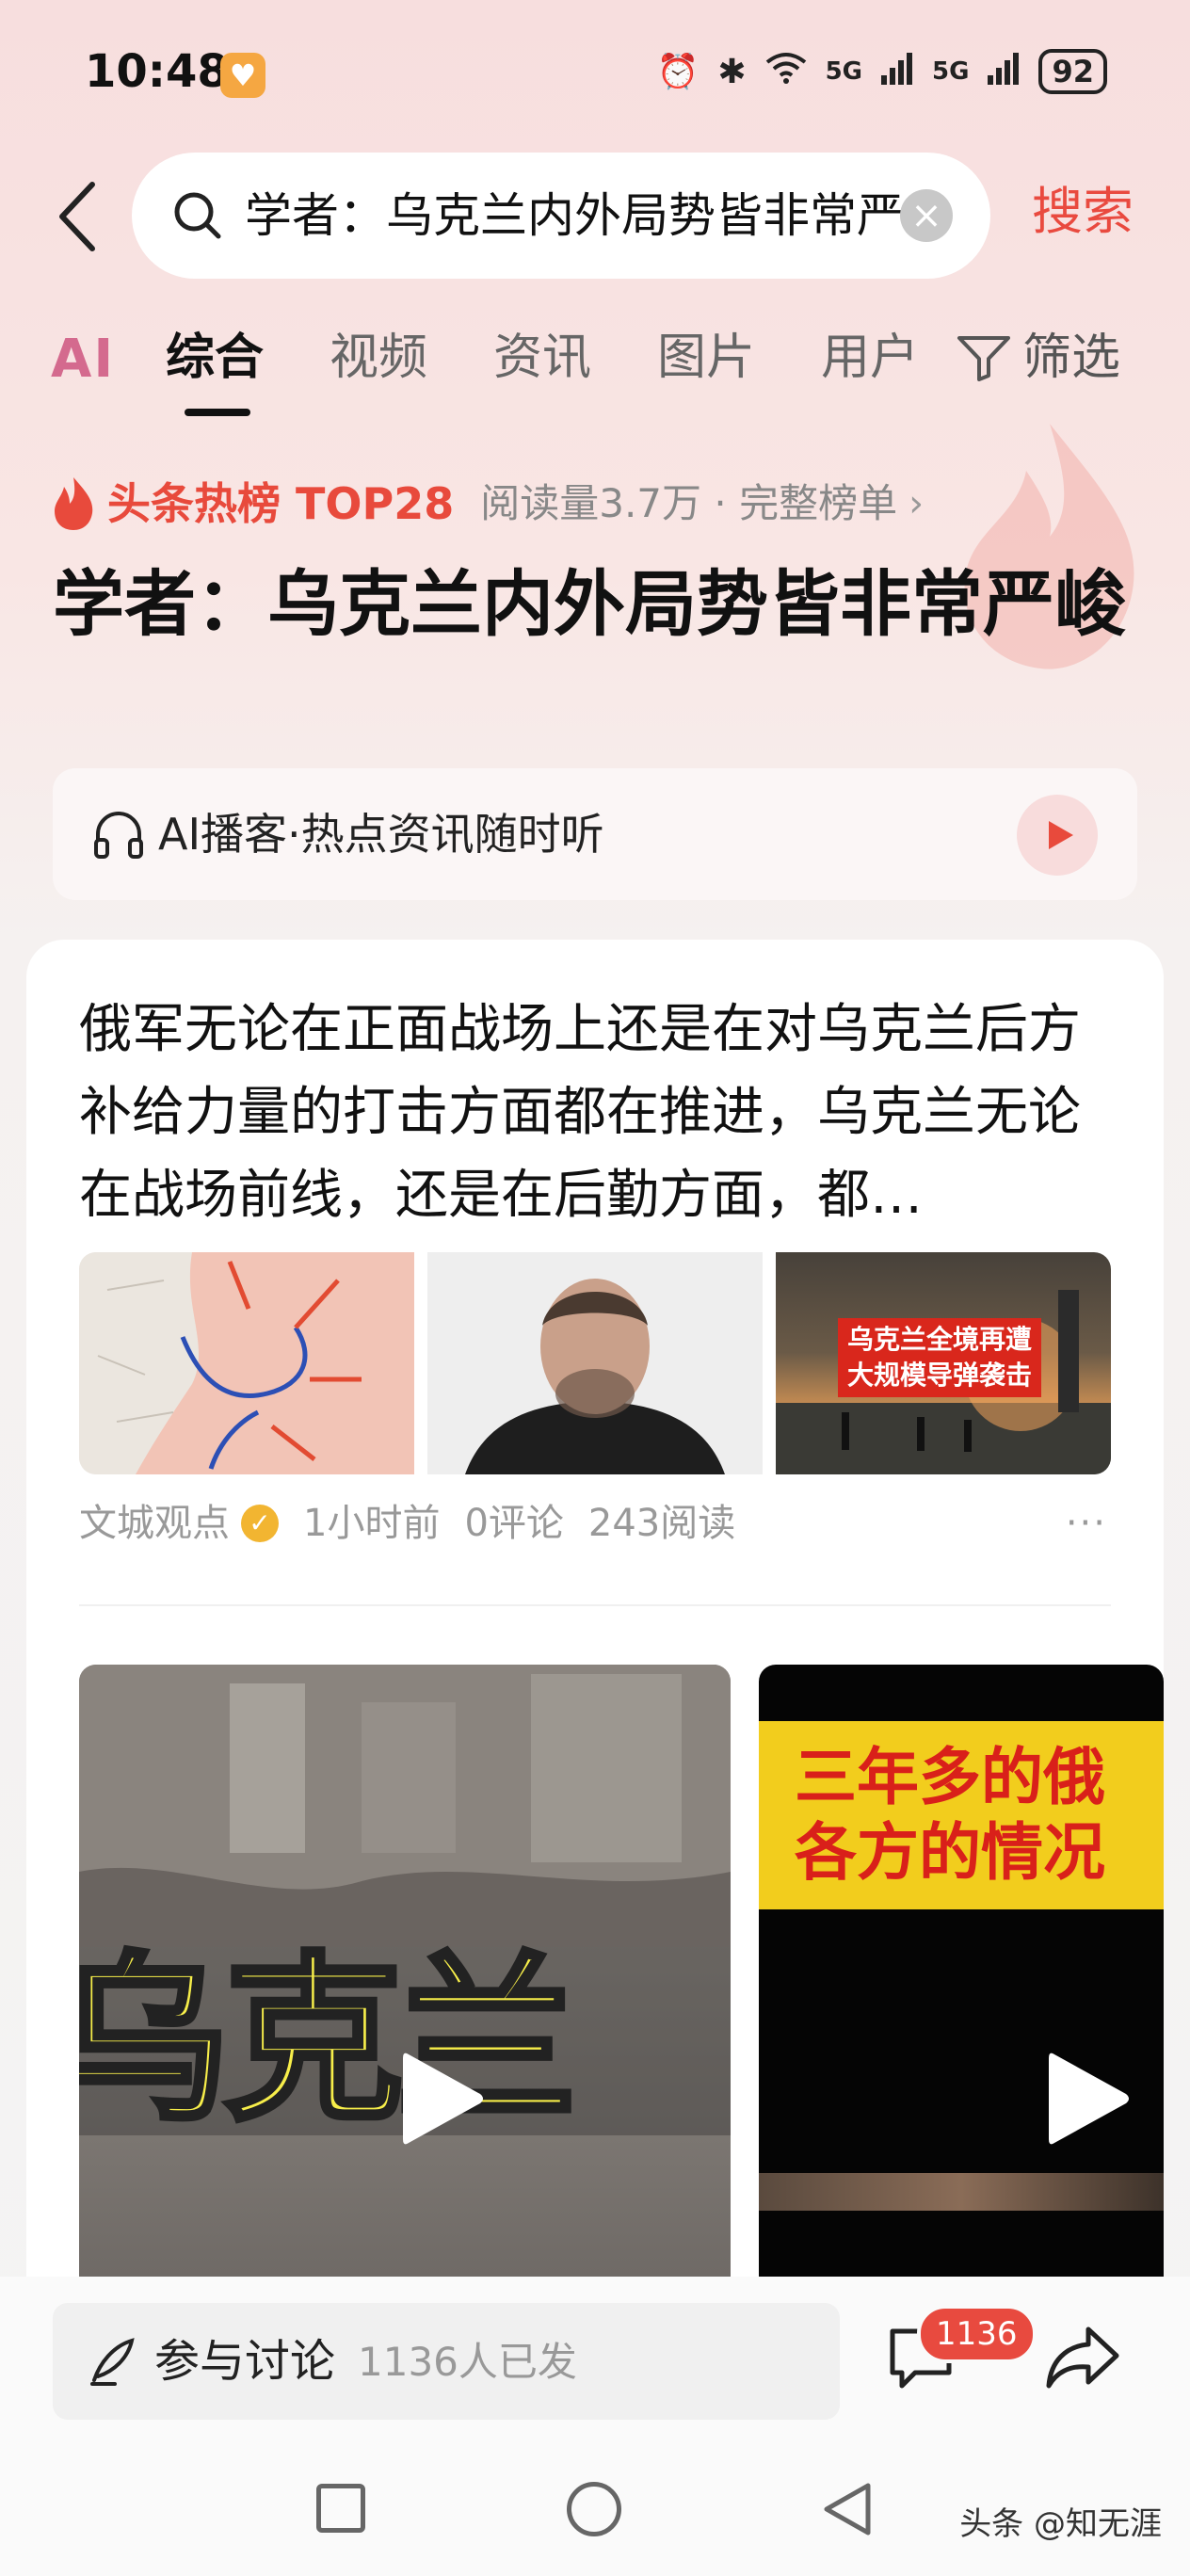  What do you see at coordinates (786, 72) in the screenshot?
I see `wifi-icon` at bounding box center [786, 72].